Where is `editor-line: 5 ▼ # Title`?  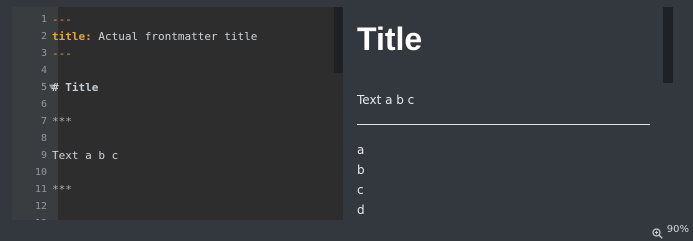
editor-line: 5 ▼ # Title is located at coordinates (177, 87).